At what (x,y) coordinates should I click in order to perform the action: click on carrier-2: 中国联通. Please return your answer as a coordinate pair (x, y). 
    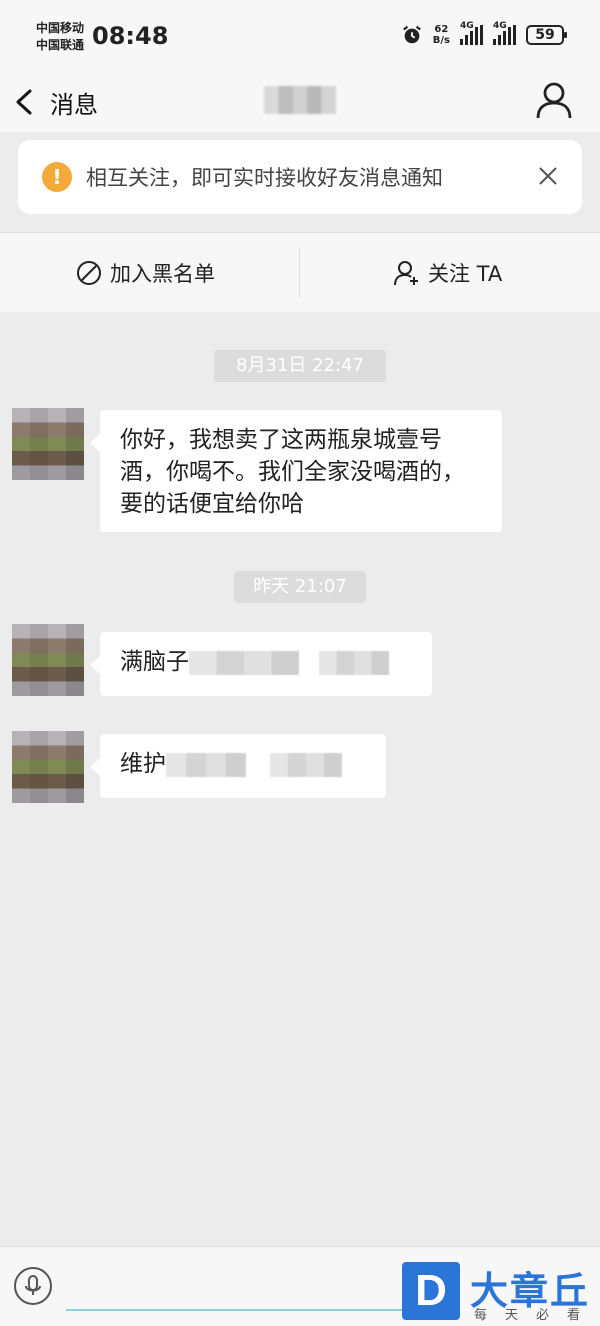
    Looking at the image, I should click on (60, 45).